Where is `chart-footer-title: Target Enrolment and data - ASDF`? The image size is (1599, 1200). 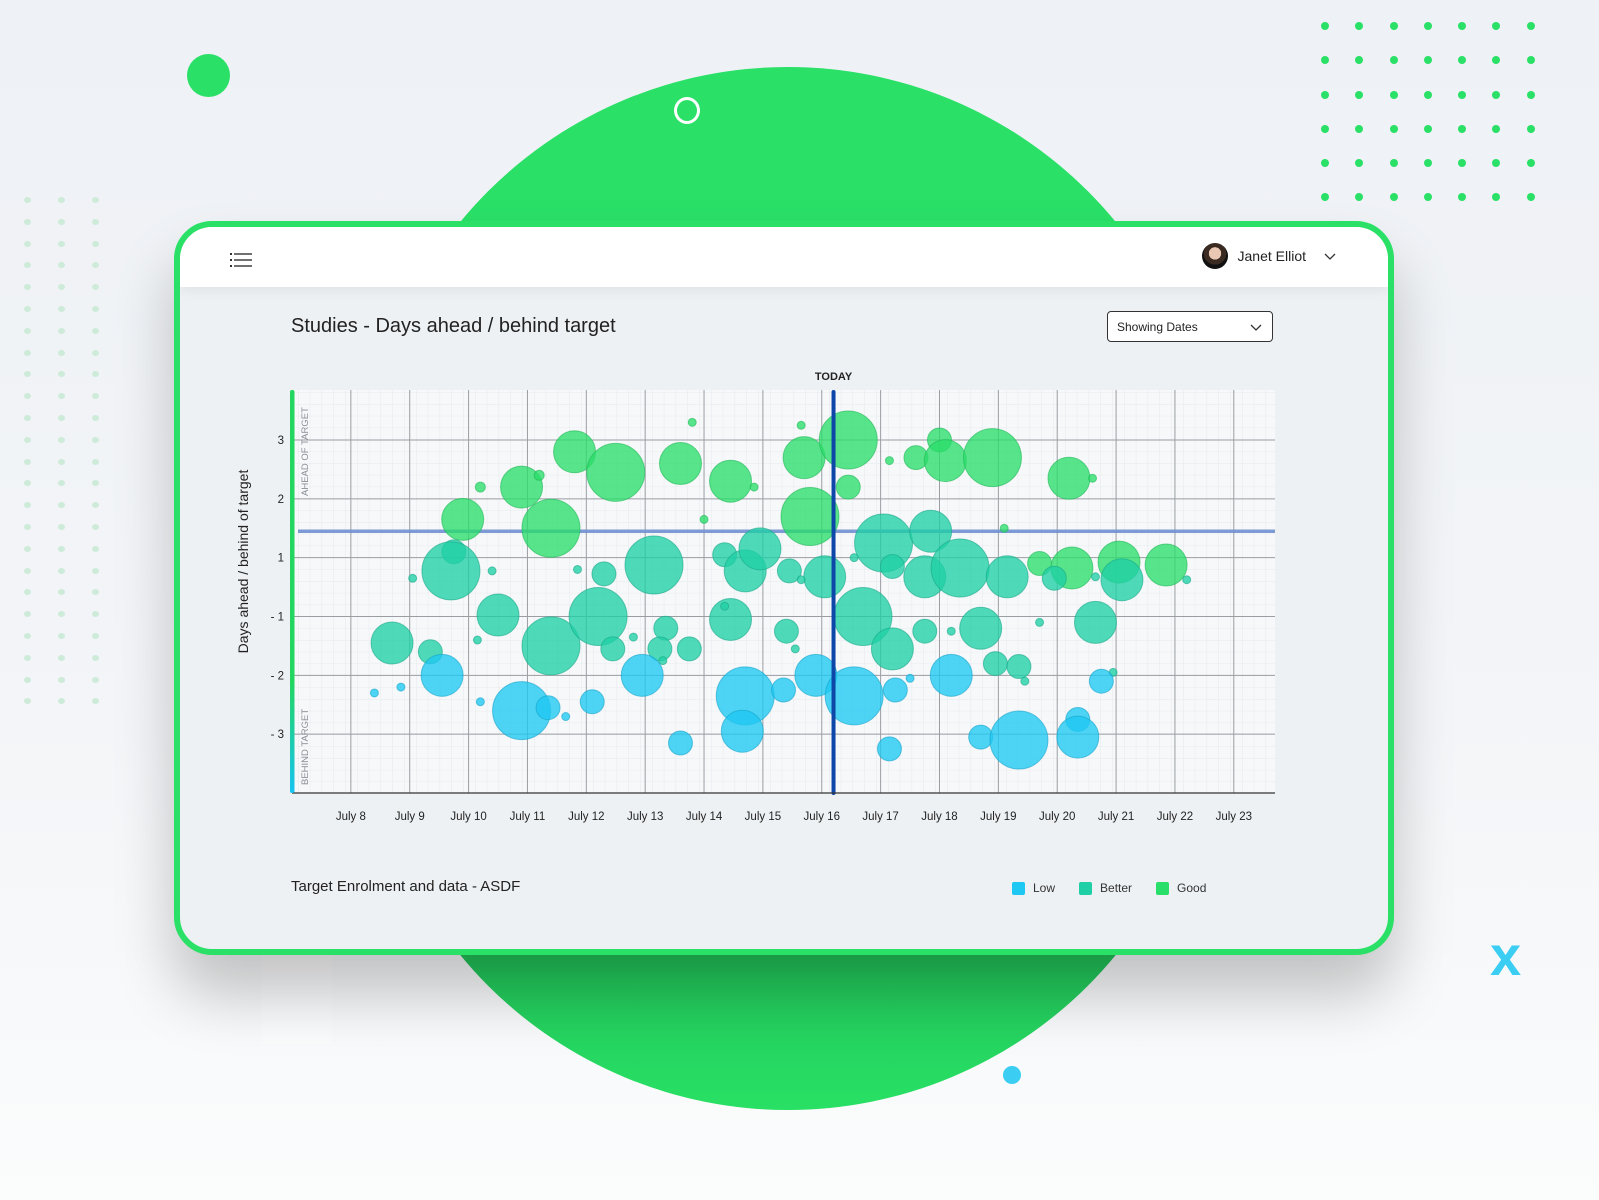 chart-footer-title: Target Enrolment and data - ASDF is located at coordinates (406, 886).